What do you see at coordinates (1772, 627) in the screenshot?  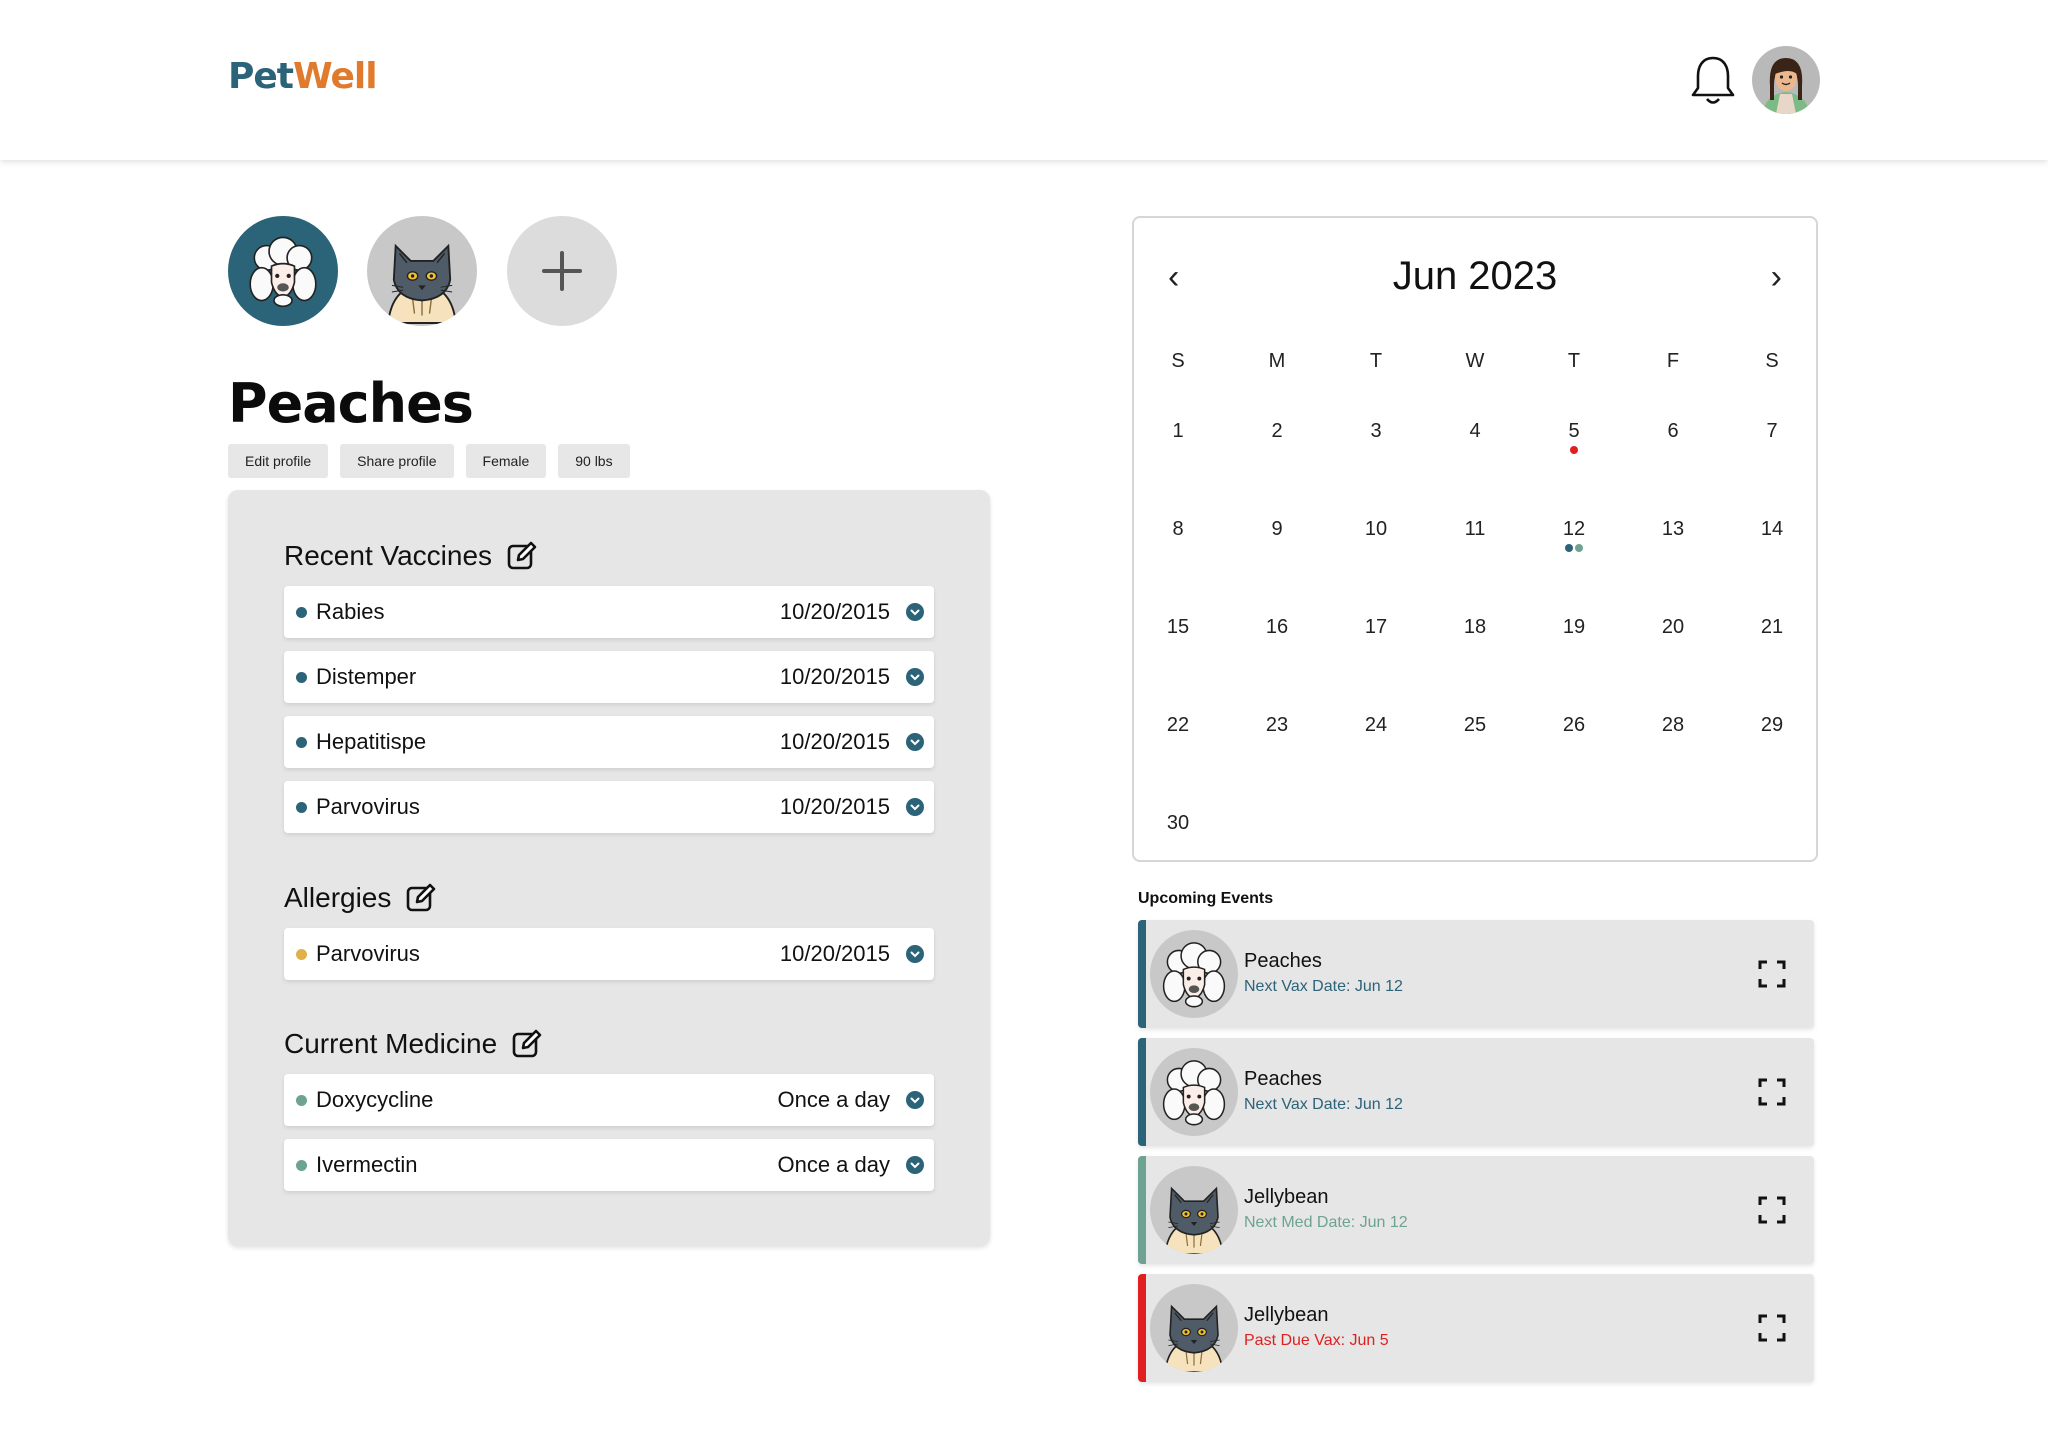 I see `calendar-day: 21` at bounding box center [1772, 627].